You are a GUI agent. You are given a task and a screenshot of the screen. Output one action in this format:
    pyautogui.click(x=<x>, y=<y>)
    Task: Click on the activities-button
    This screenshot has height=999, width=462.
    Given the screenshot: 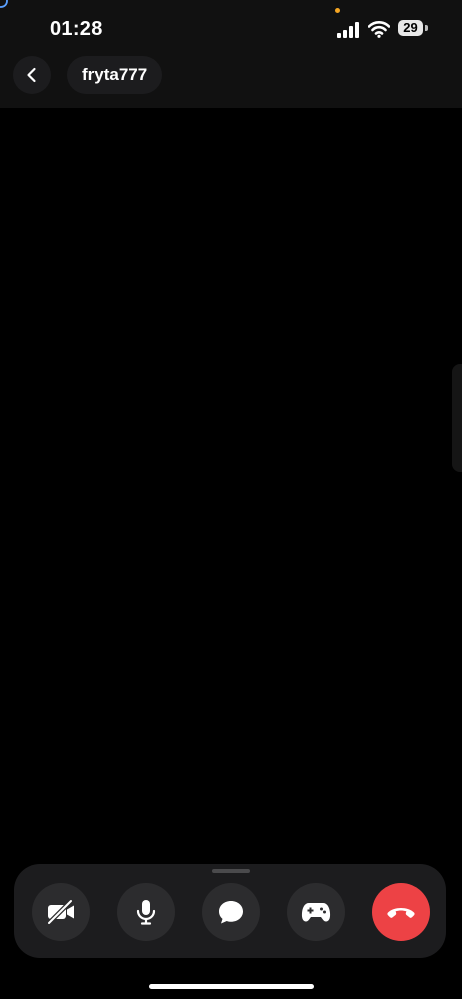 What is the action you would take?
    pyautogui.click(x=316, y=912)
    